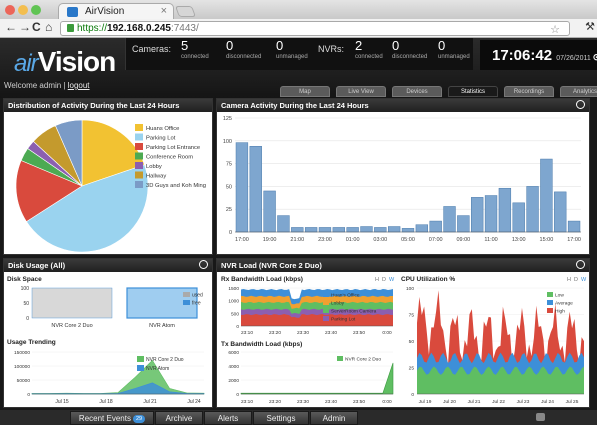 The height and width of the screenshot is (425, 597). What do you see at coordinates (387, 402) in the screenshot?
I see `tx-x-tick: 0:00` at bounding box center [387, 402].